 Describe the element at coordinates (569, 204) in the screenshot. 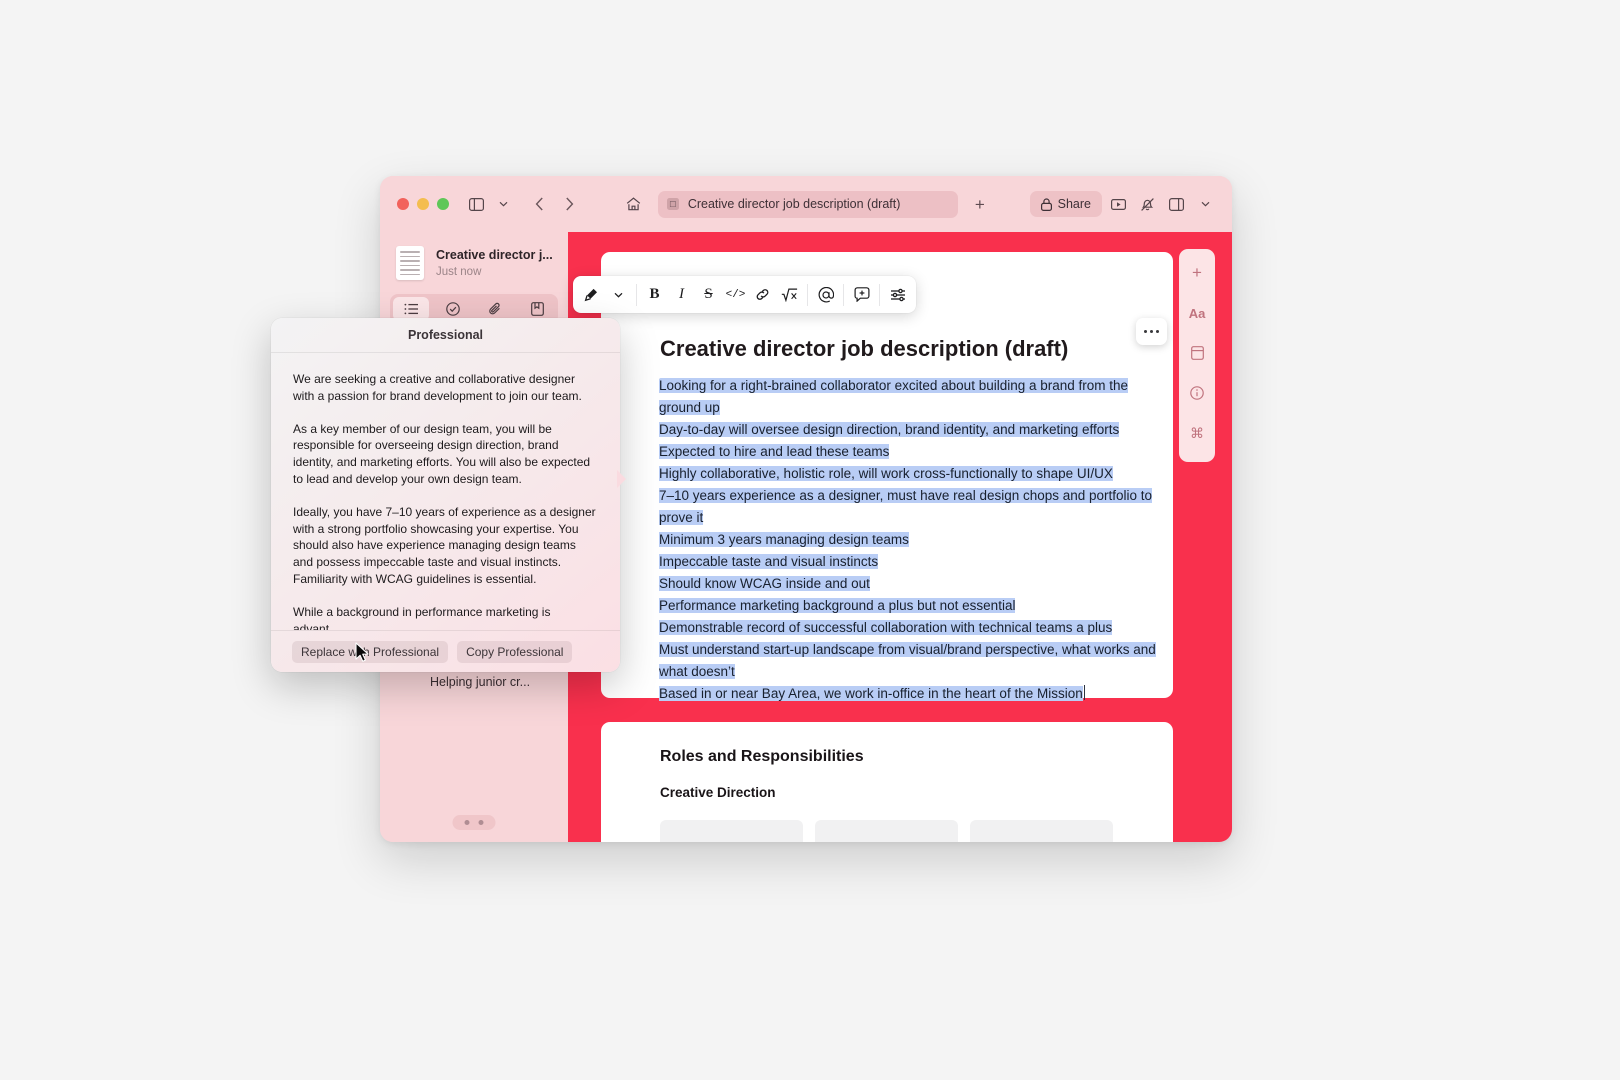

I see `forward-button` at that location.